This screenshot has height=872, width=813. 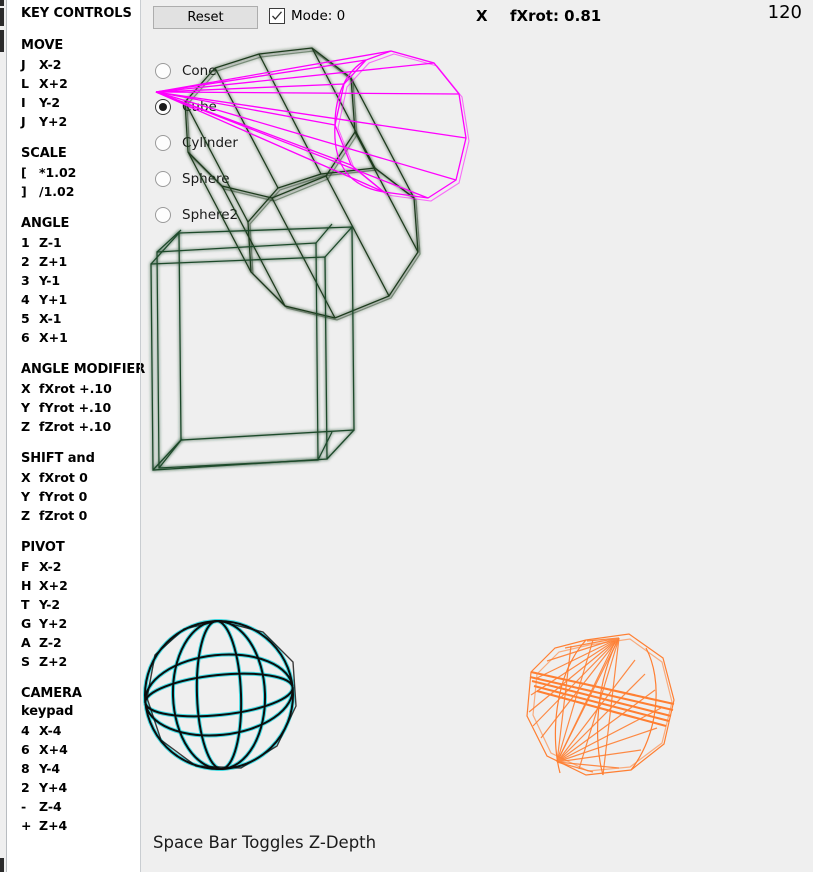 I want to click on control-row: H X+2, so click(x=80, y=585).